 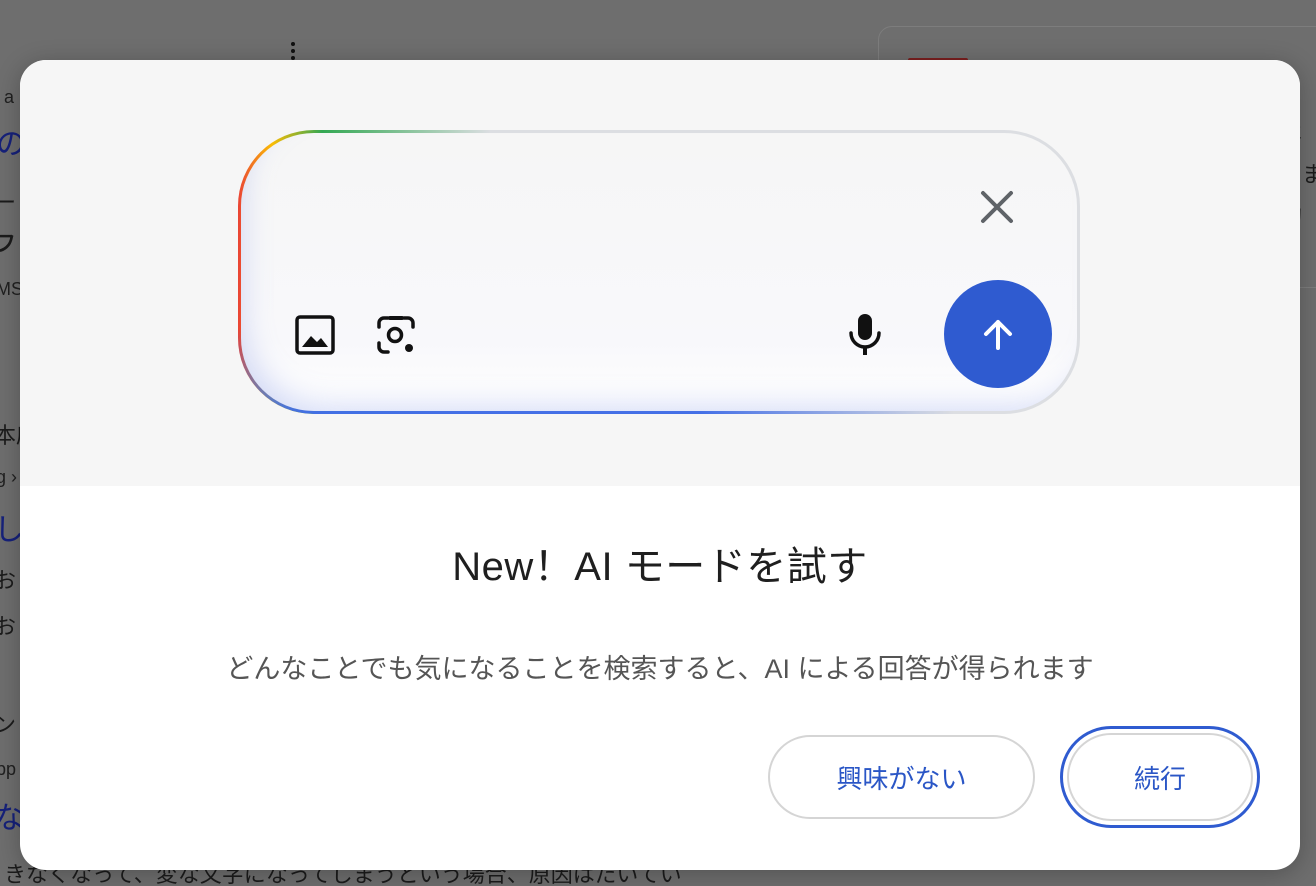 What do you see at coordinates (997, 207) in the screenshot?
I see `close-icon` at bounding box center [997, 207].